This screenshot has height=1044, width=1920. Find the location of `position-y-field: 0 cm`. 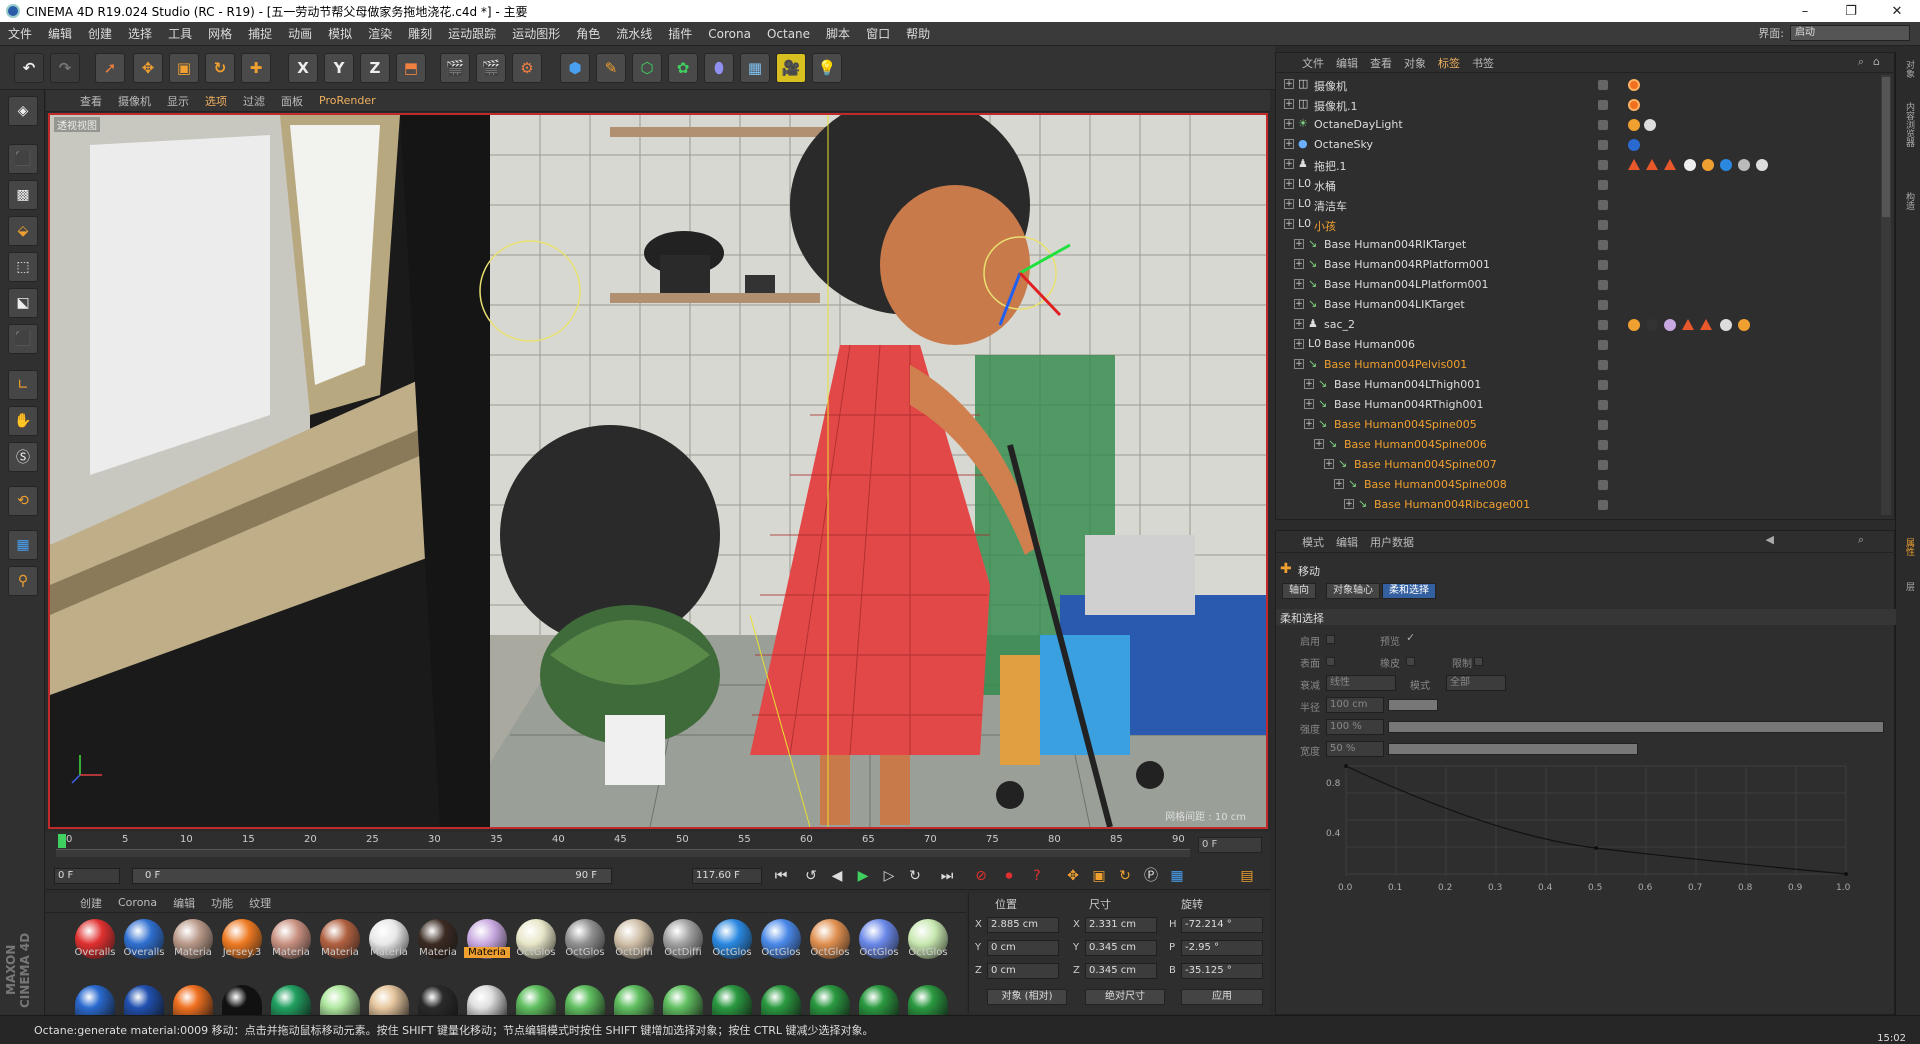

position-y-field: 0 cm is located at coordinates (1023, 948).